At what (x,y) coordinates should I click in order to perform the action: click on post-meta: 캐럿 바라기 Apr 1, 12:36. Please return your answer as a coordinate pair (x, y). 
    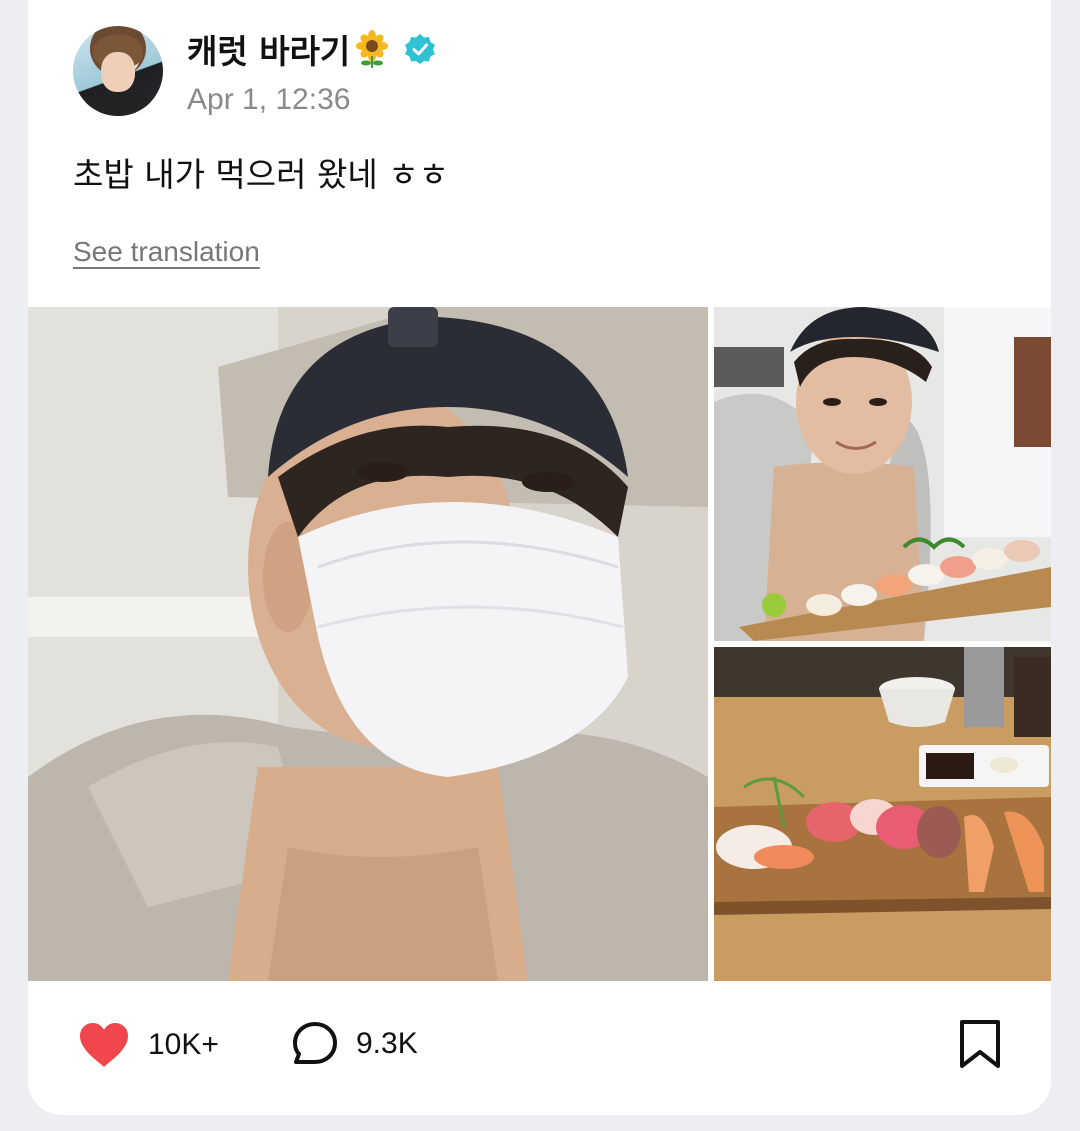
    Looking at the image, I should click on (311, 71).